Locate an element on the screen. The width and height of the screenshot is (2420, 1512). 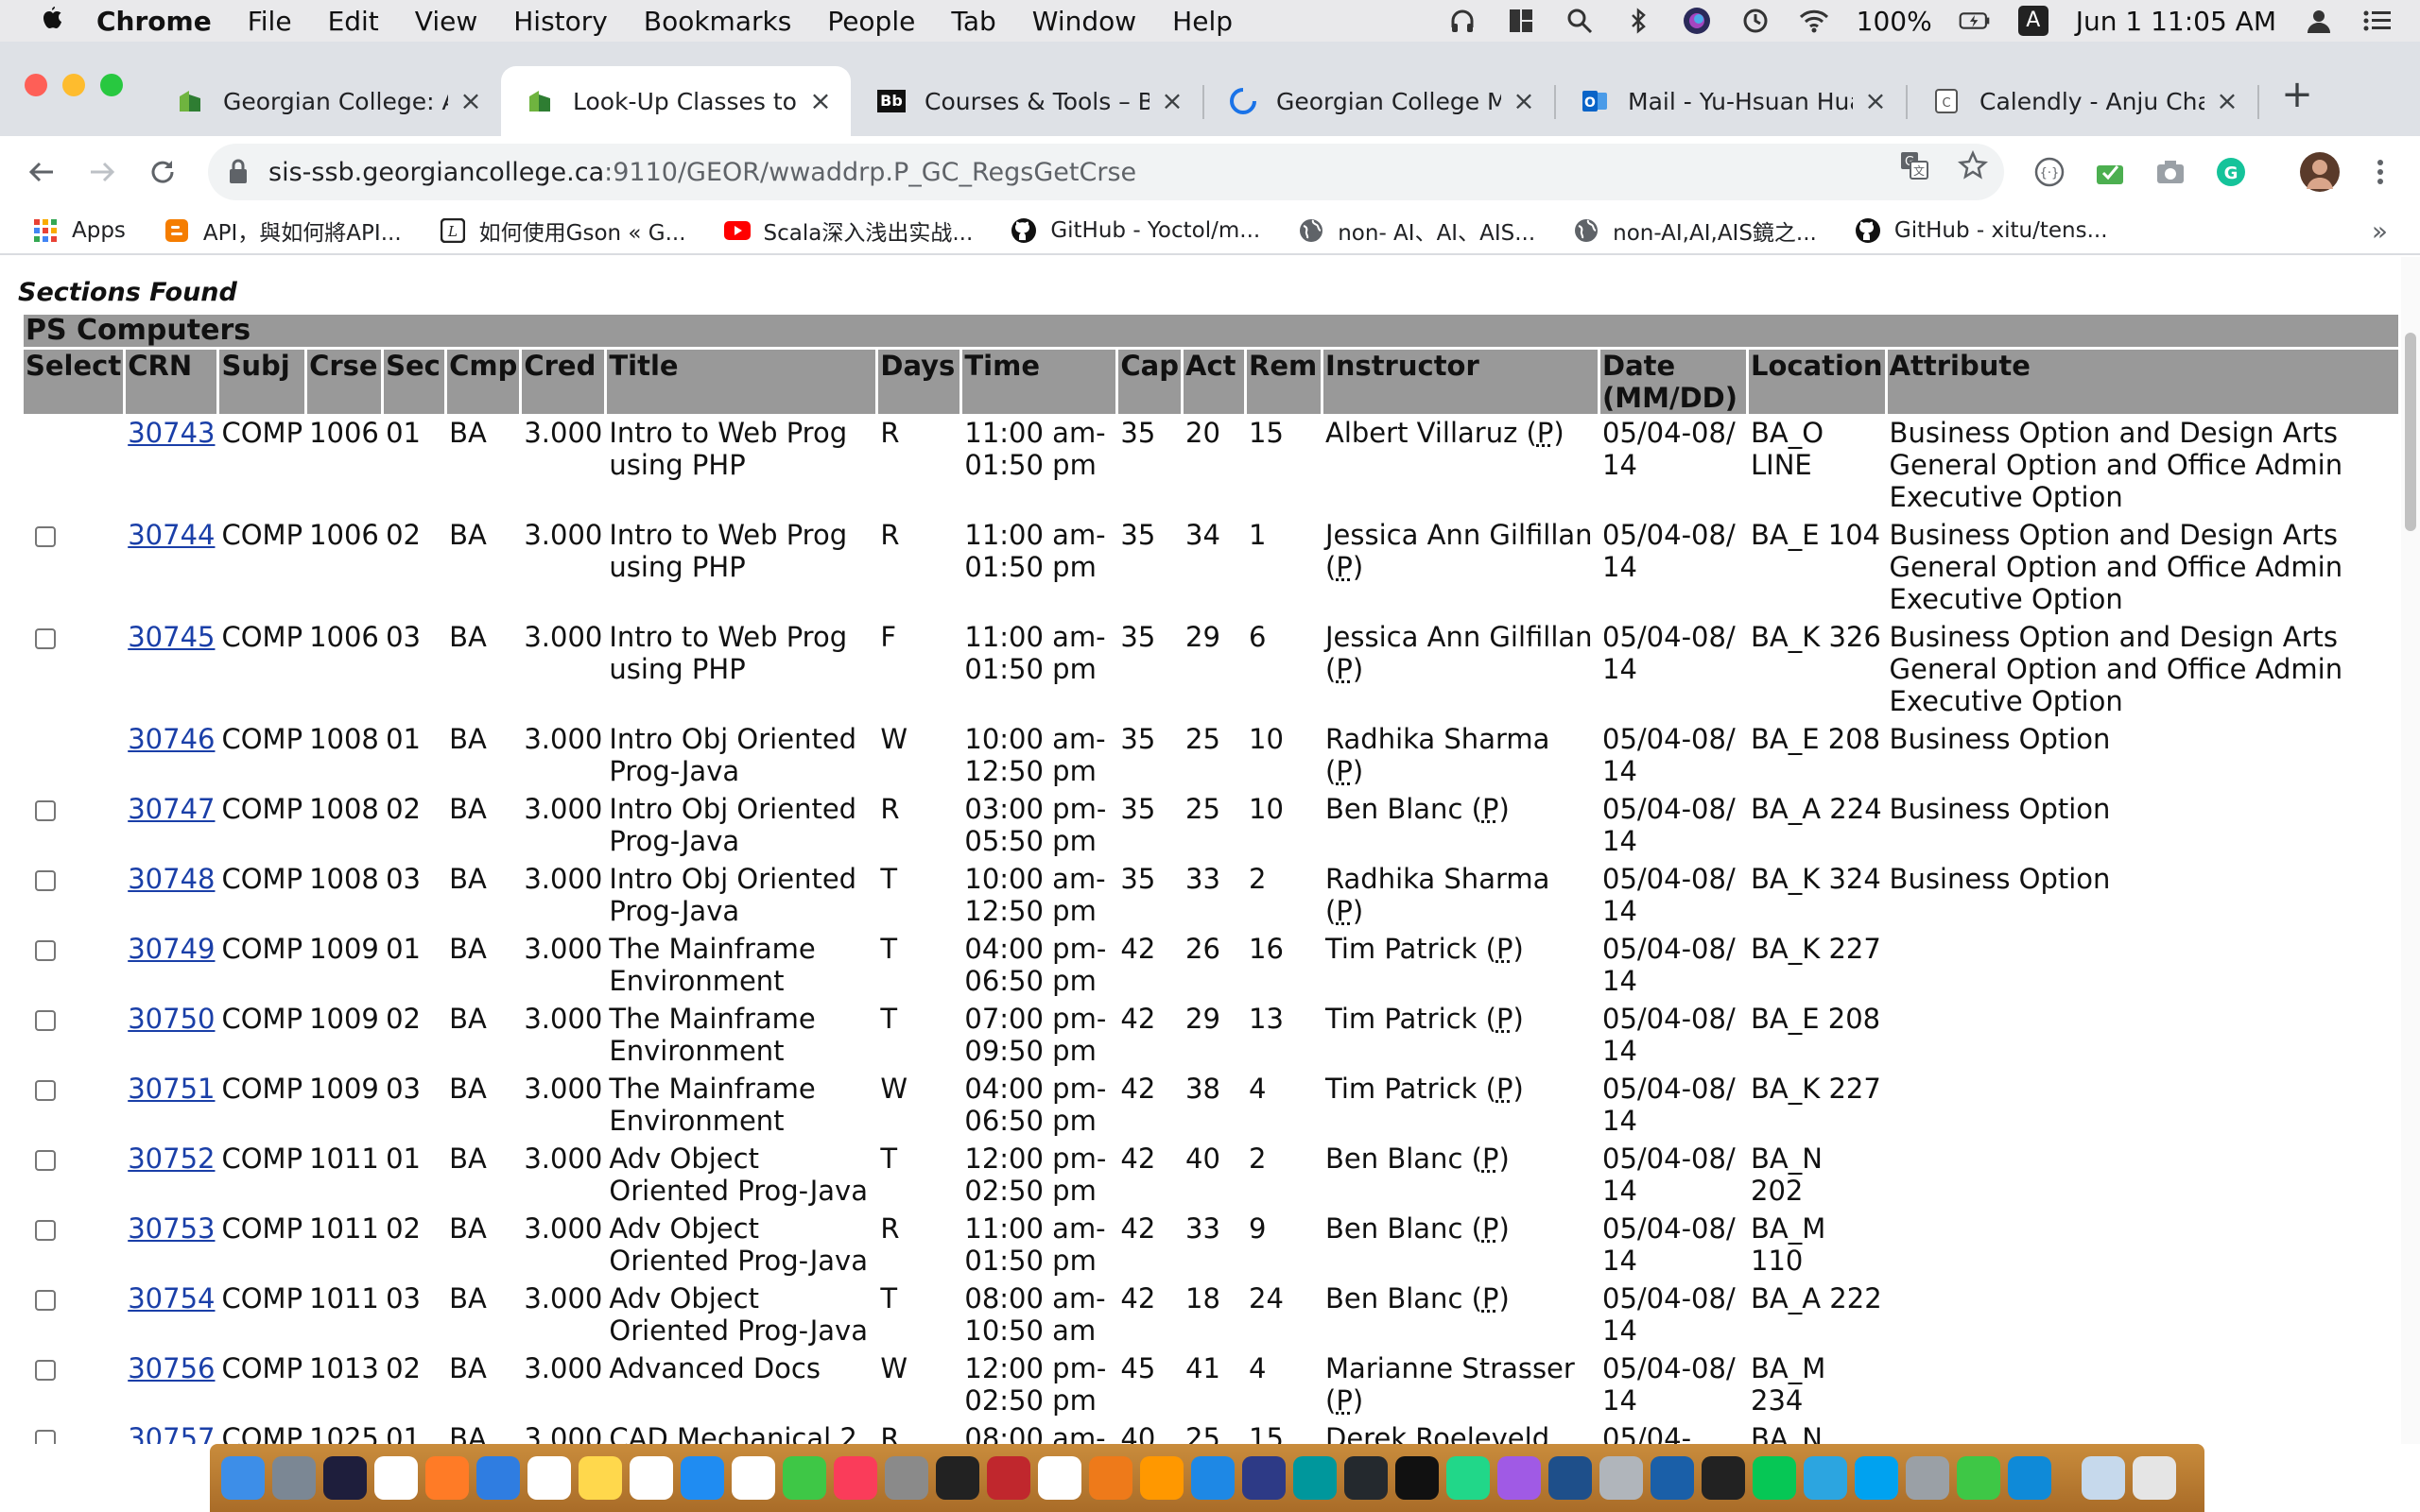
reload-icon is located at coordinates (163, 172).